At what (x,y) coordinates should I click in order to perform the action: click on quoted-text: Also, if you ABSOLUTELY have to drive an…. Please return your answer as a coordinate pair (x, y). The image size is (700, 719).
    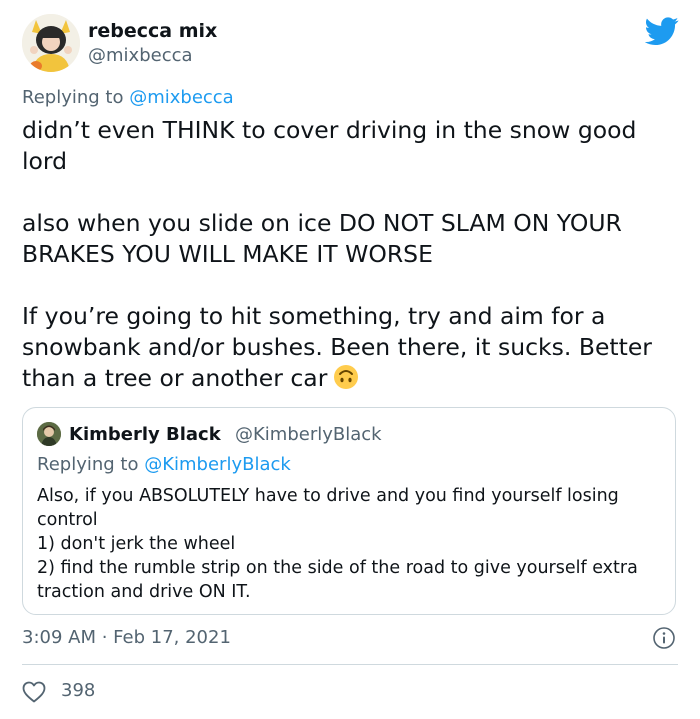
    Looking at the image, I should click on (347, 544).